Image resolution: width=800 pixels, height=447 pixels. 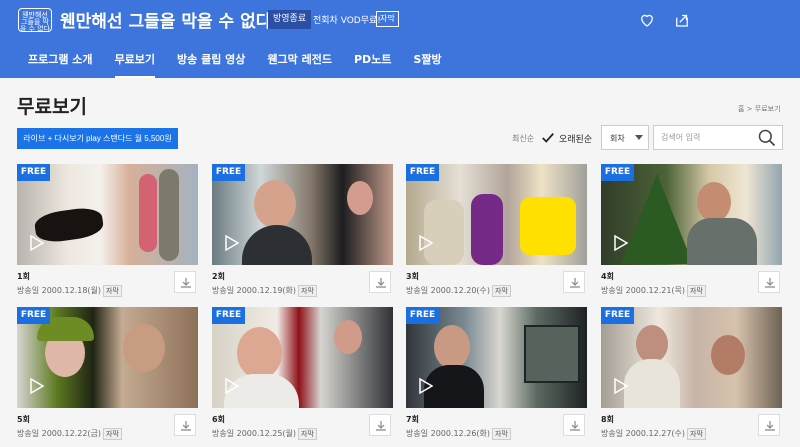 I want to click on air-date: 방송일 2000.12.18(월) 자막, so click(x=69, y=291).